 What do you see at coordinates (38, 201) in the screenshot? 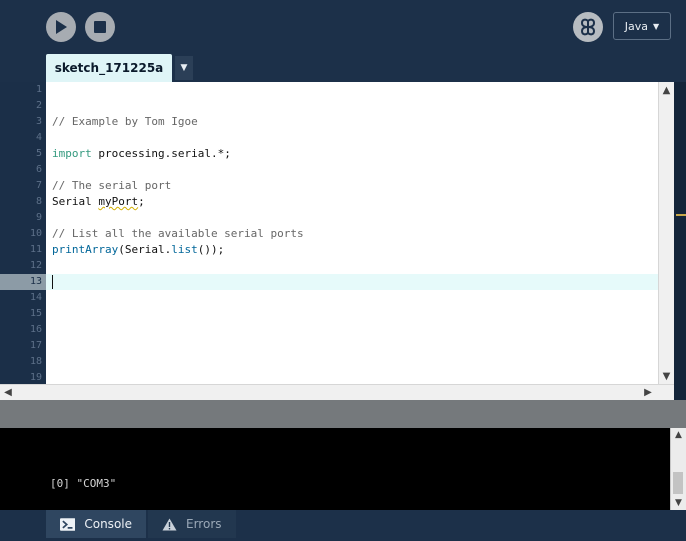
I see `line-number: 8` at bounding box center [38, 201].